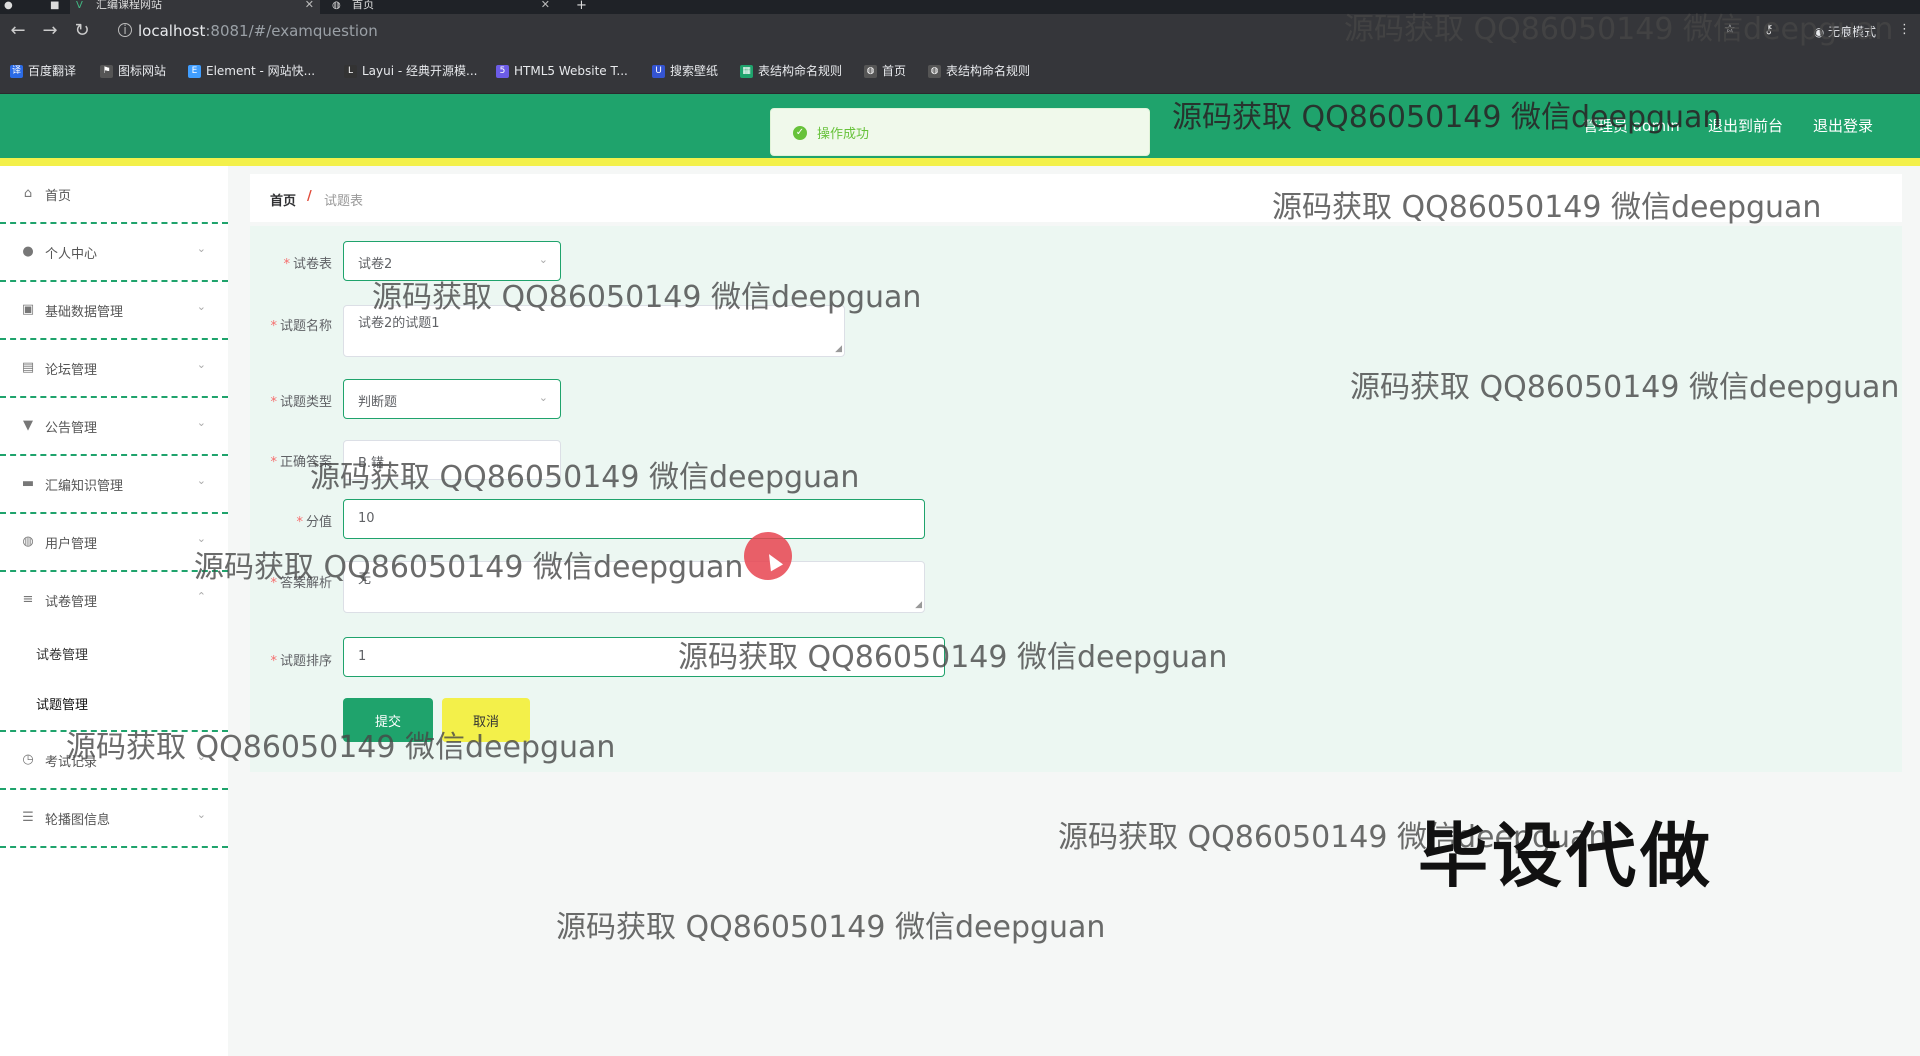  Describe the element at coordinates (441, 7) in the screenshot. I see `tab-inactive: ◍ 首页 ✕` at that location.